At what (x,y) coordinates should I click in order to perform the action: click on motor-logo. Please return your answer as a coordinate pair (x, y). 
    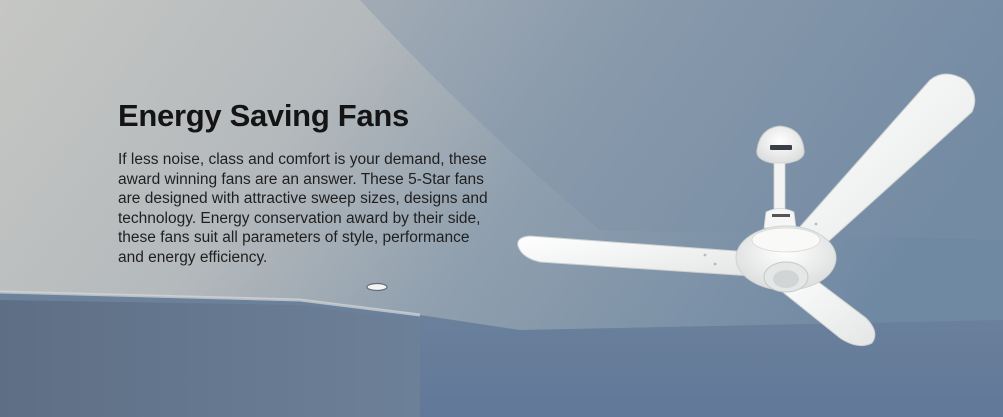
    Looking at the image, I should click on (781, 215).